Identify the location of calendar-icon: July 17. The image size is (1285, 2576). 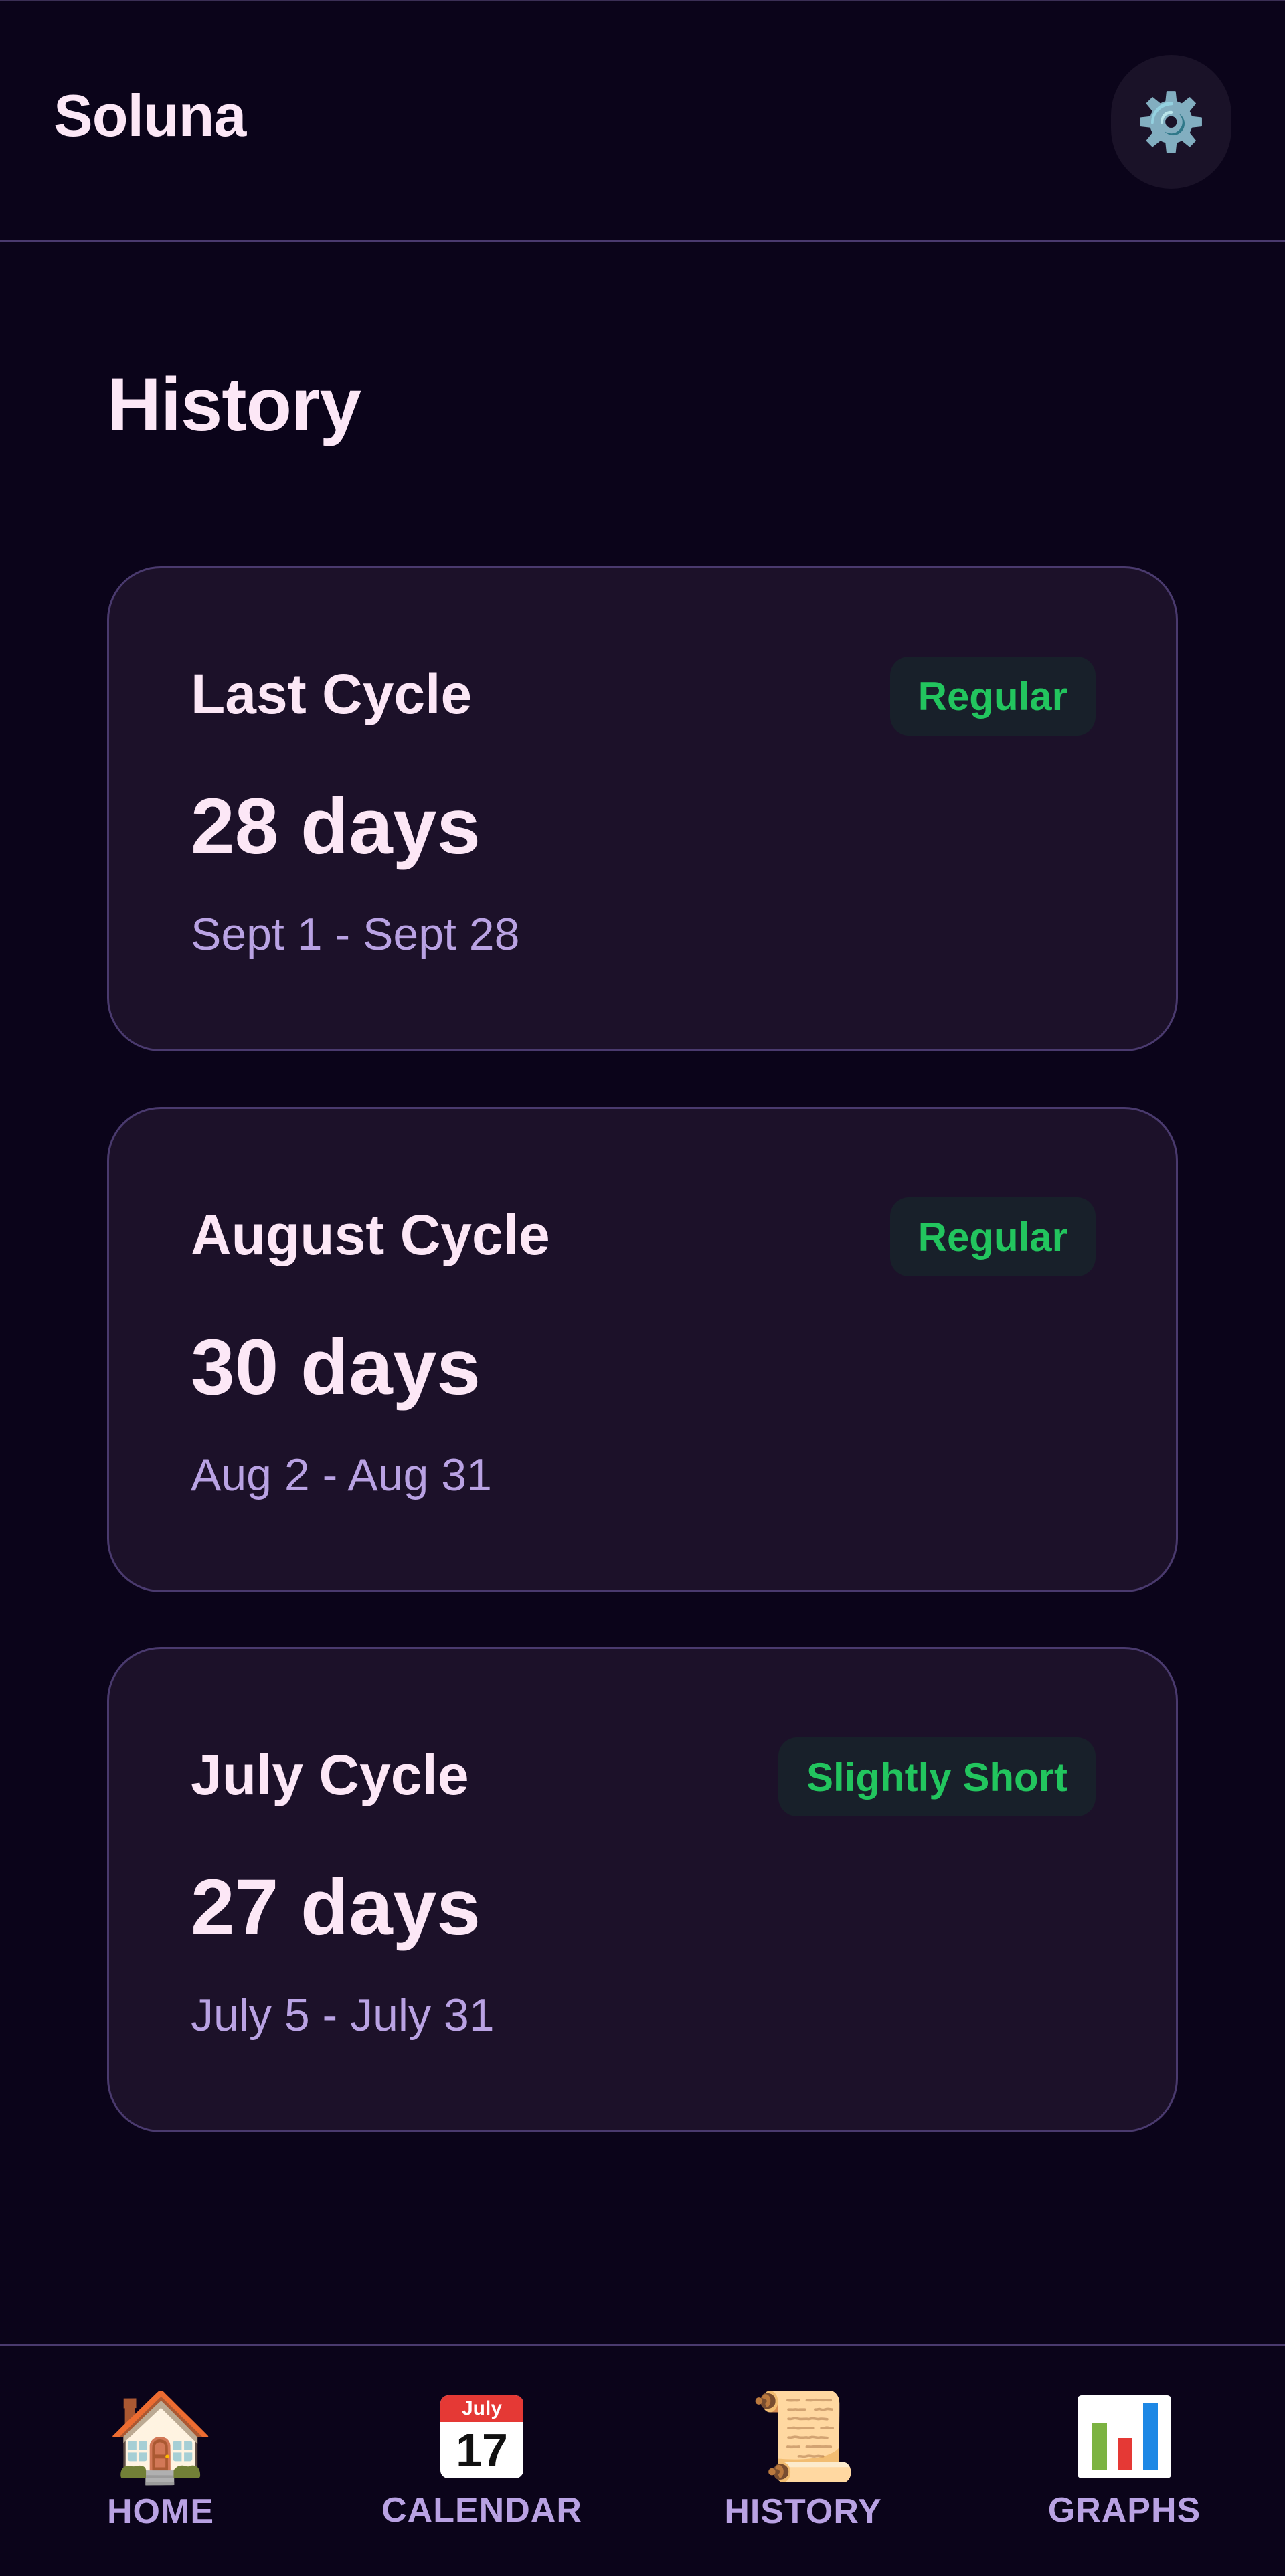
(482, 2436).